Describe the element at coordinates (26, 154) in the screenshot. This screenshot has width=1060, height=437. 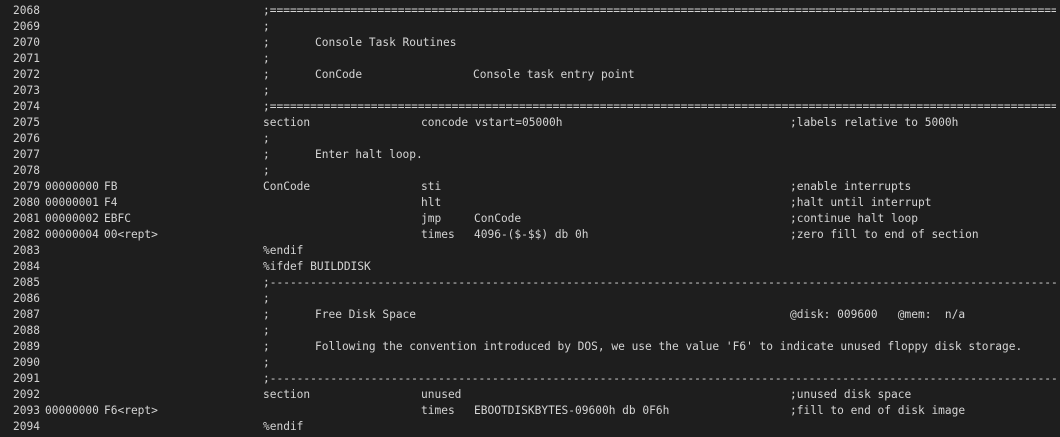
I see `line-number: 2077` at that location.